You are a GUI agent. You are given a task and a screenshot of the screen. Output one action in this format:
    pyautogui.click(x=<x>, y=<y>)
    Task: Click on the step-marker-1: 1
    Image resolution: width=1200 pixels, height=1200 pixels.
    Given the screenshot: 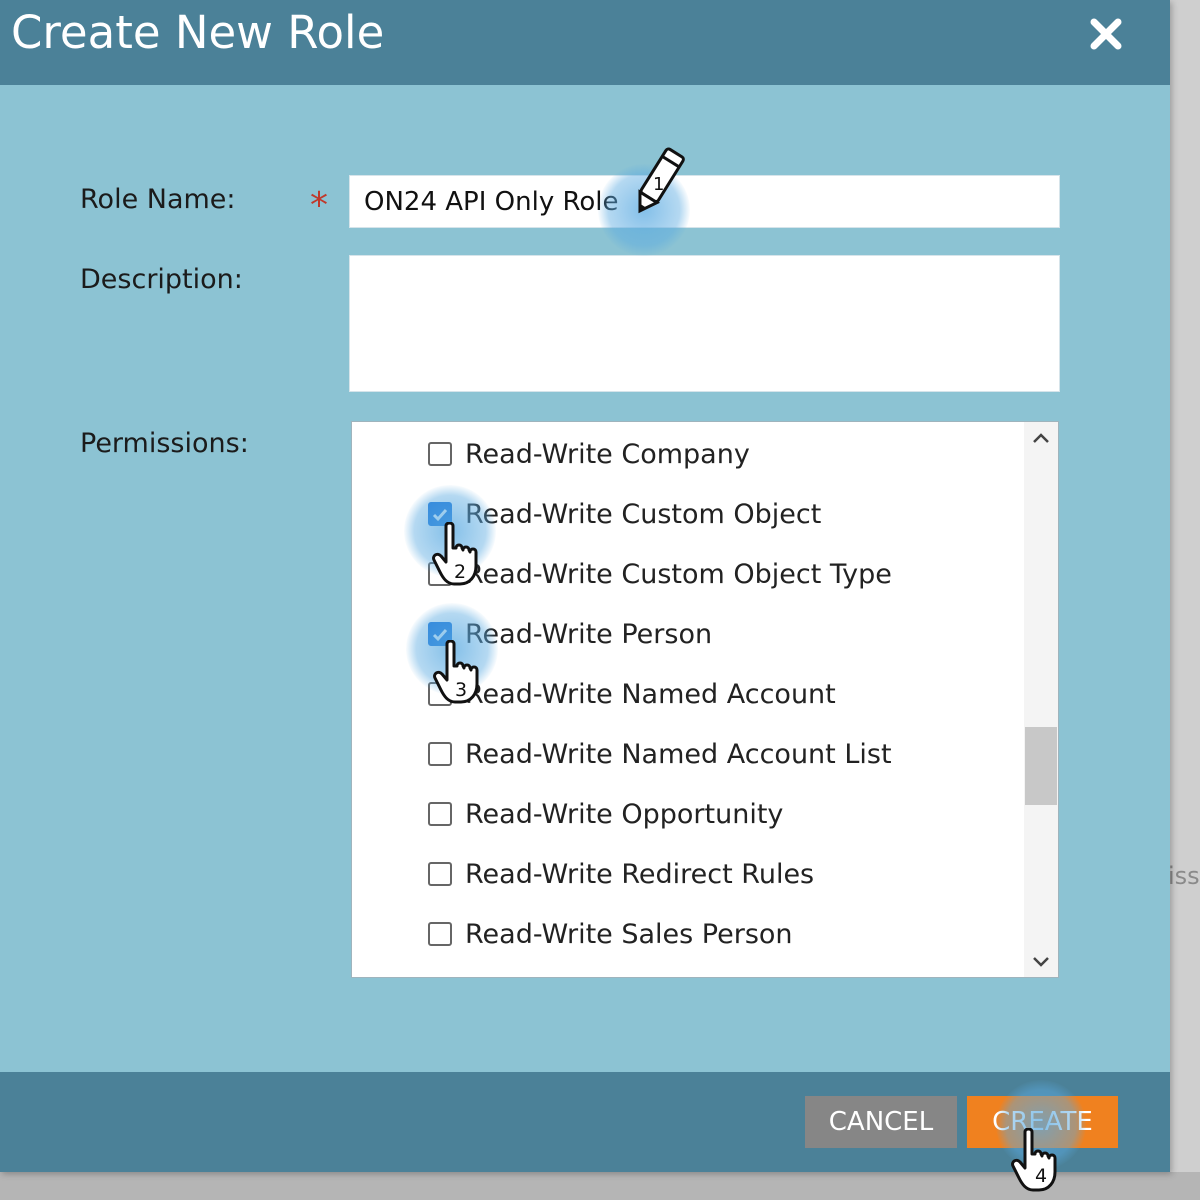 What is the action you would take?
    pyautogui.click(x=658, y=184)
    